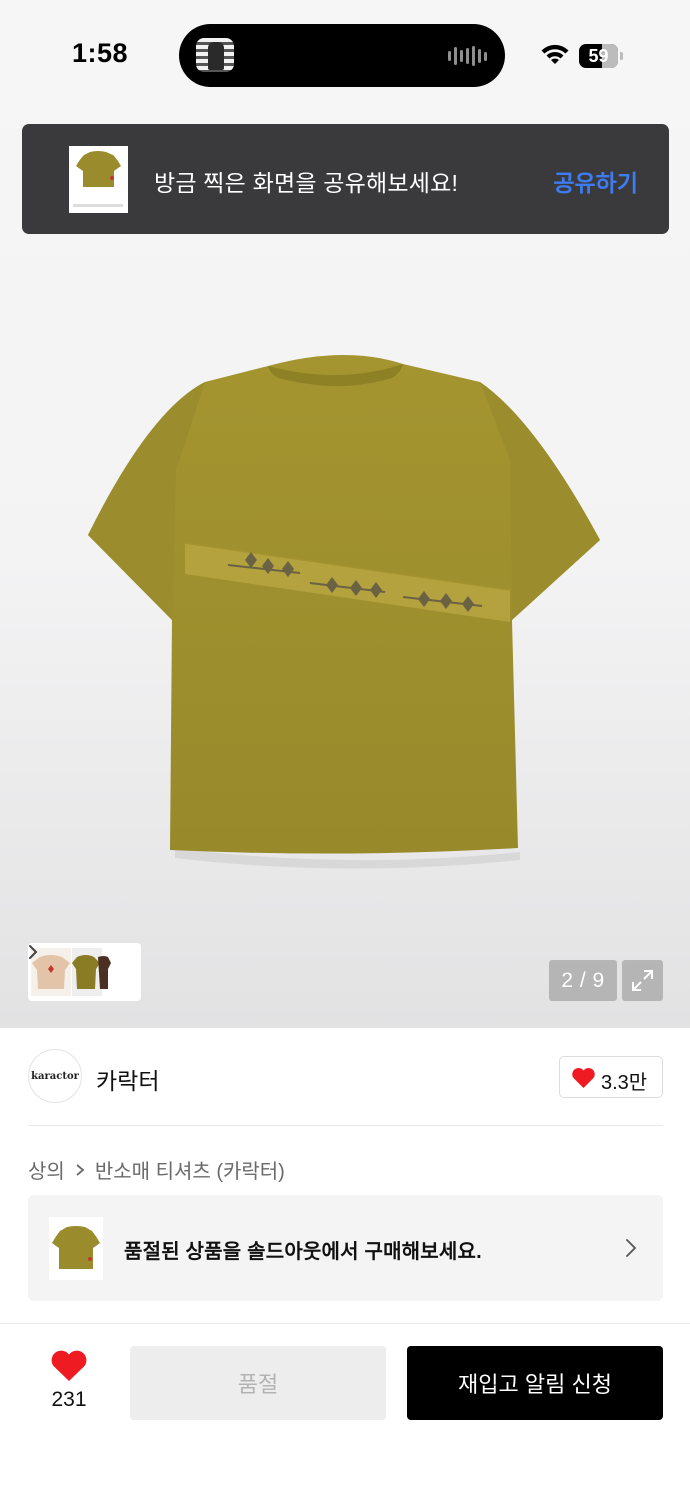  I want to click on banner-product-thumbnail, so click(76, 1248).